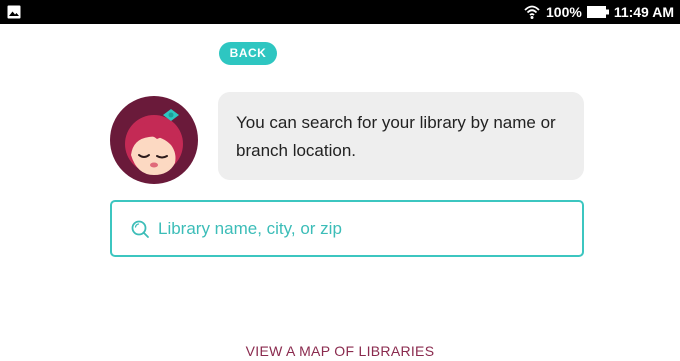 The image size is (680, 361). What do you see at coordinates (643, 12) in the screenshot?
I see `clock: 11:49 AM` at bounding box center [643, 12].